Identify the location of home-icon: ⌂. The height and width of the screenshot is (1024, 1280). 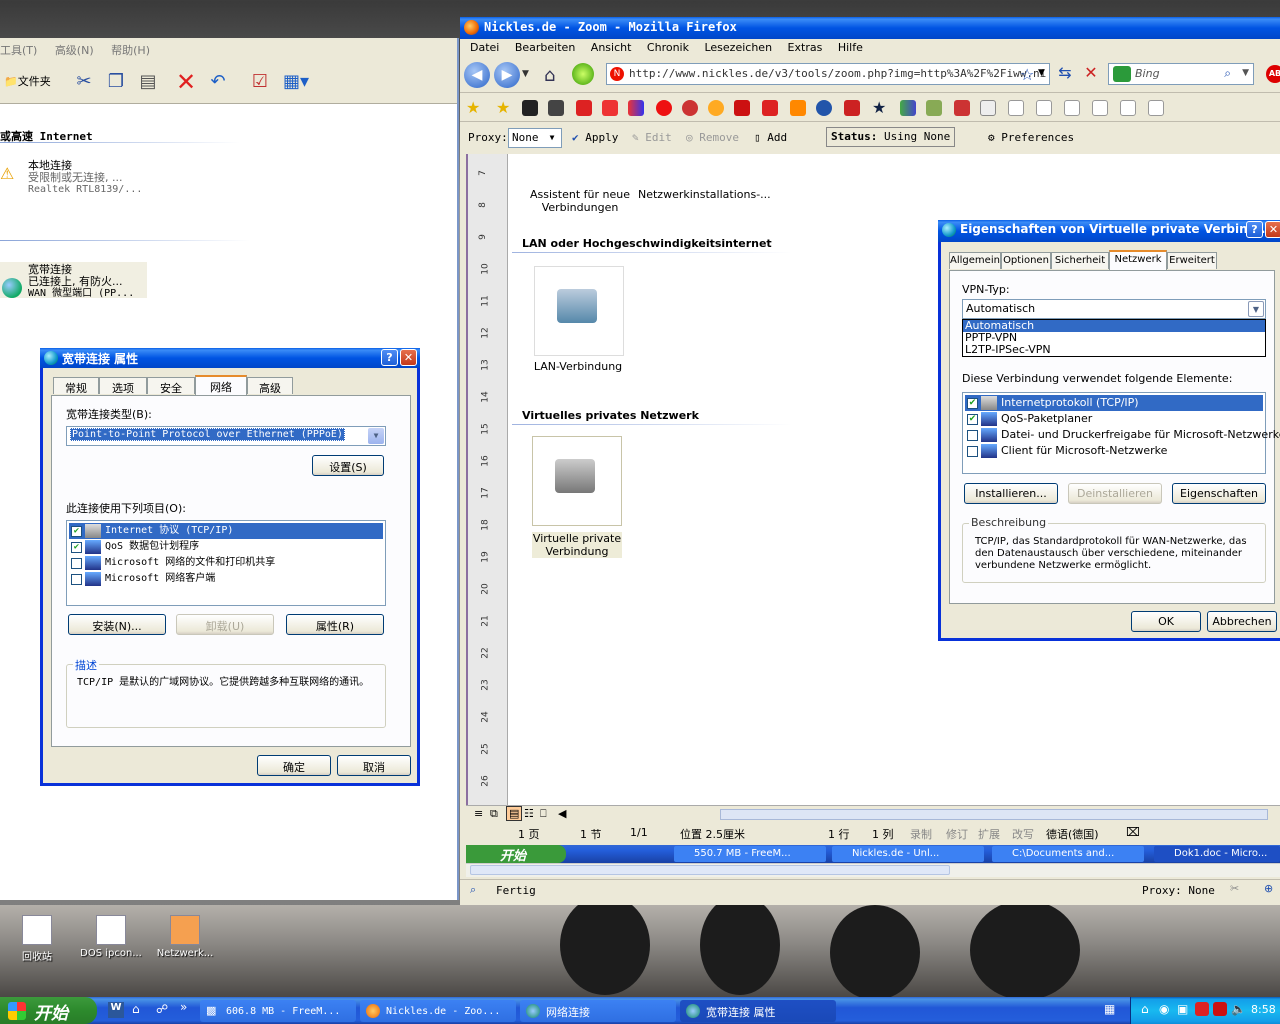
(549, 75).